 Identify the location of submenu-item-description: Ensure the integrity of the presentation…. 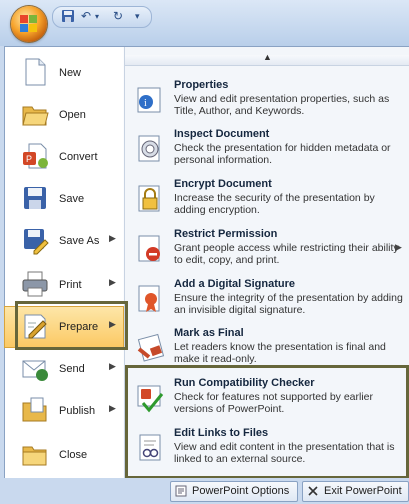
(288, 304).